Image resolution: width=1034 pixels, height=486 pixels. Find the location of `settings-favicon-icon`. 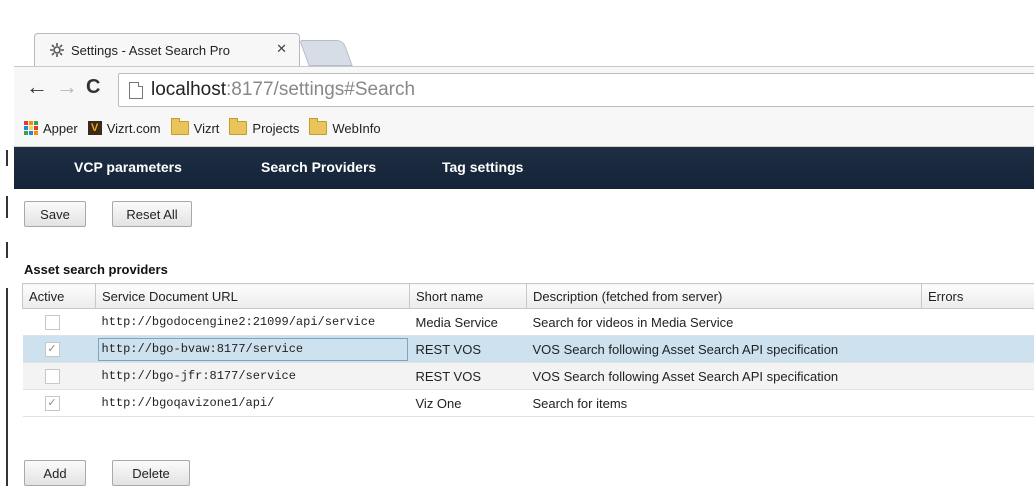

settings-favicon-icon is located at coordinates (57, 50).